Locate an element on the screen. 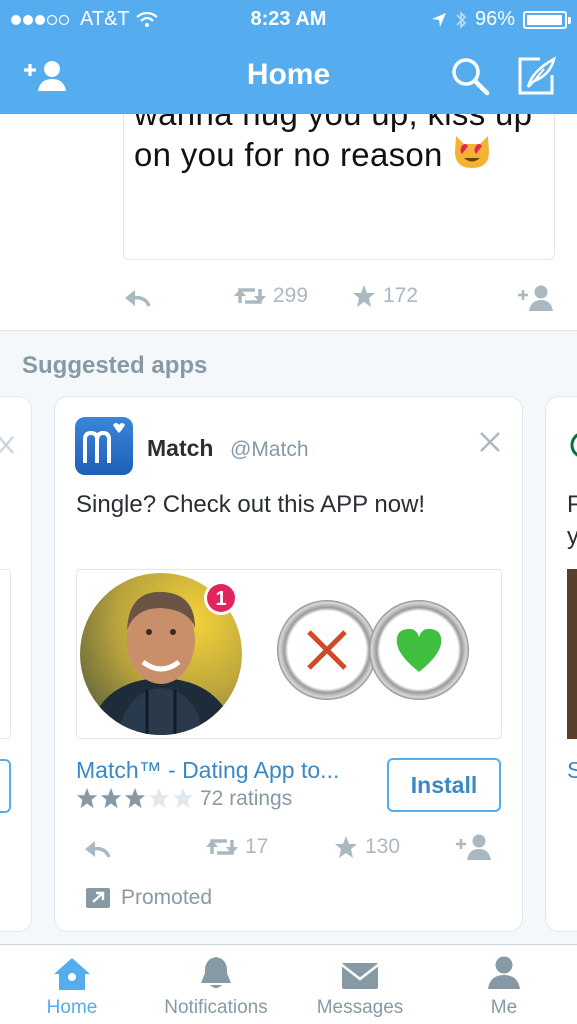 The image size is (577, 1024). card-actions: 17 130 is located at coordinates (293, 848).